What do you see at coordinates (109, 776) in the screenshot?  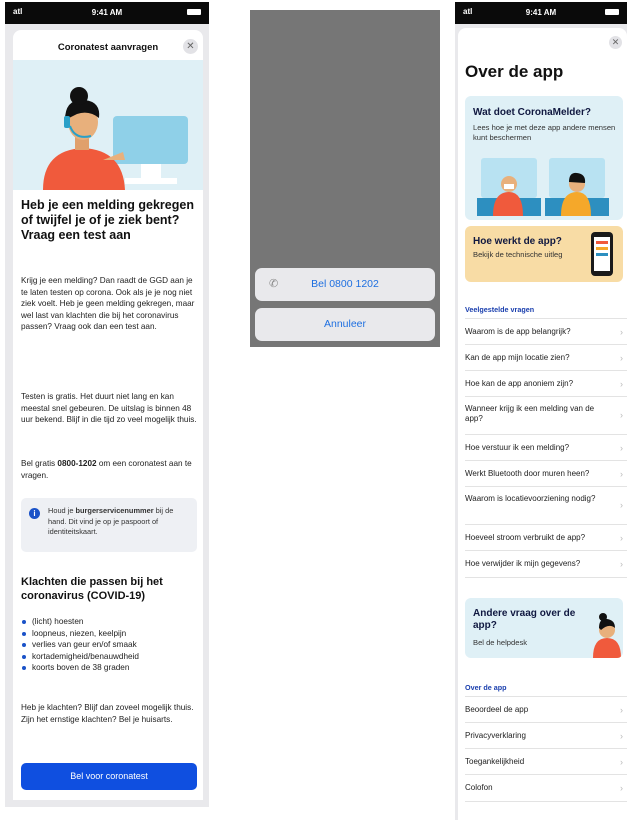 I see `call-coronatest-button: Bel voor coronatest` at bounding box center [109, 776].